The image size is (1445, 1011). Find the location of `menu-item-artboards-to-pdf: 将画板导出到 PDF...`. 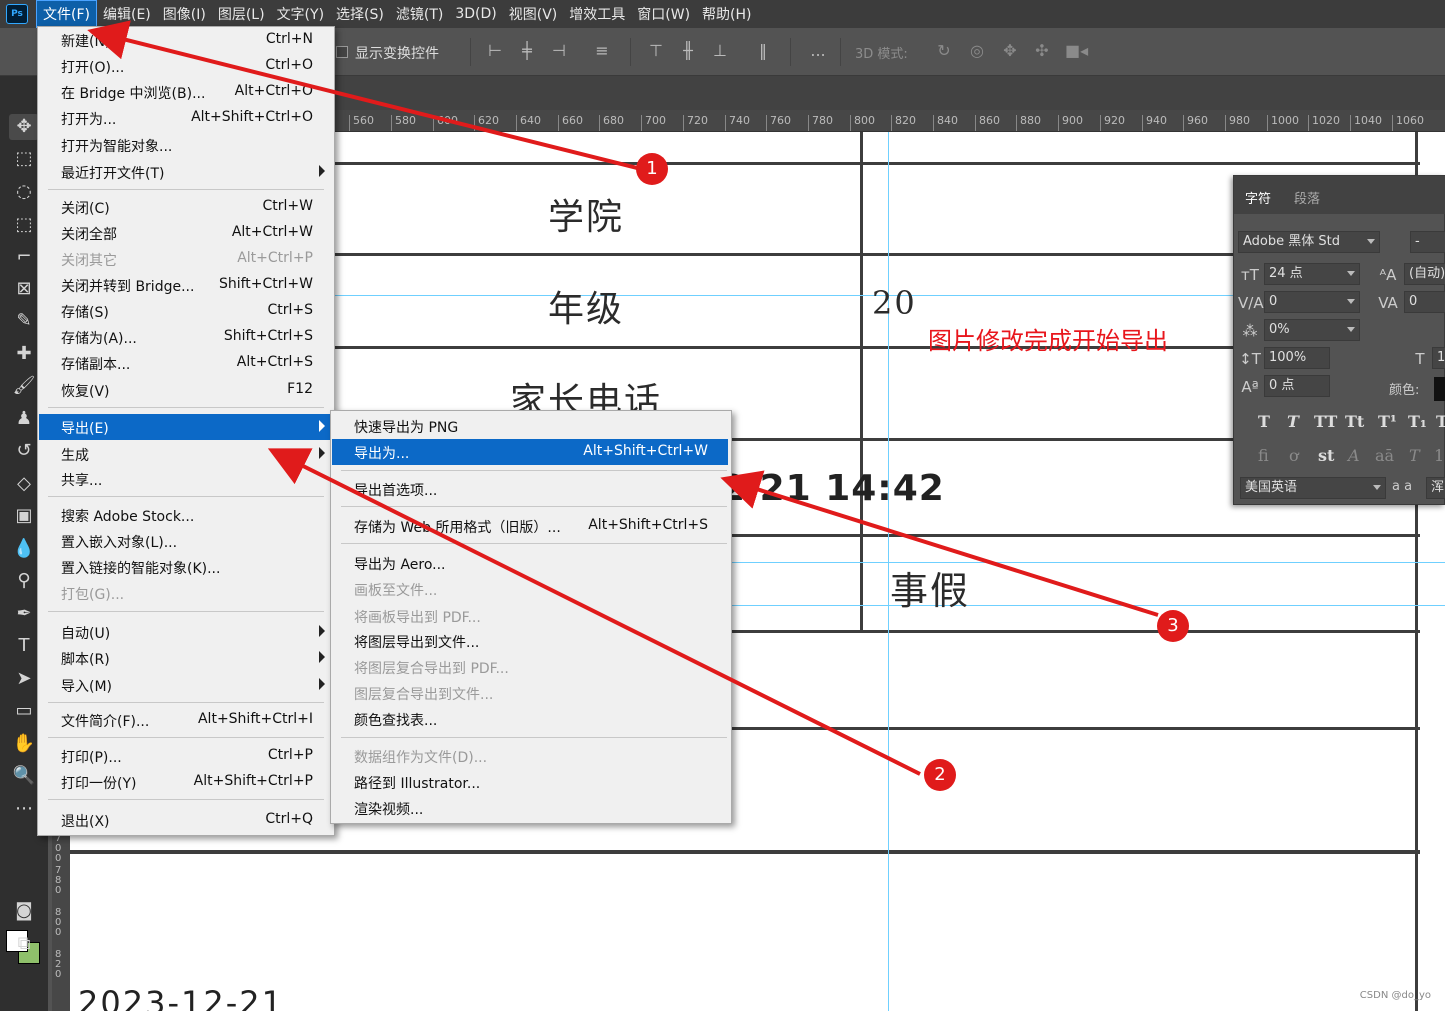

menu-item-artboards-to-pdf: 将画板导出到 PDF... is located at coordinates (530, 616).